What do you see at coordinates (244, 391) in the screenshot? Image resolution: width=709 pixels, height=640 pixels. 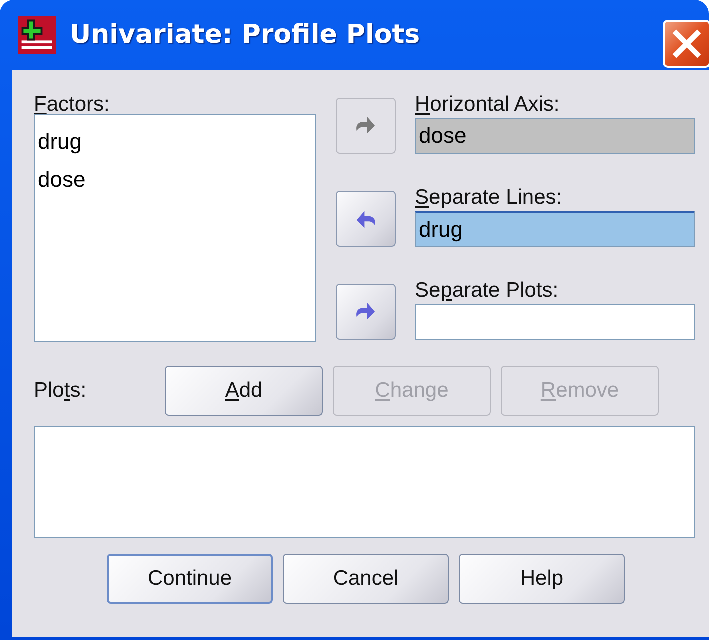 I see `plot-action-button: Add` at bounding box center [244, 391].